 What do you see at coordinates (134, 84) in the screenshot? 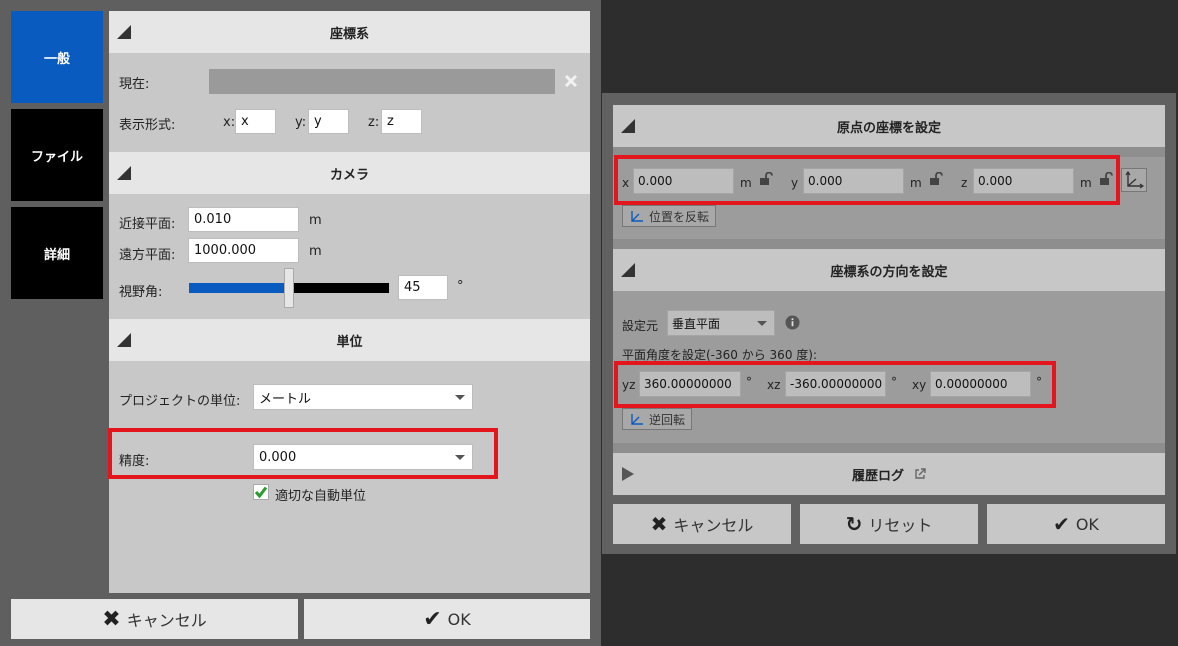
I see `current-label: 現在:` at bounding box center [134, 84].